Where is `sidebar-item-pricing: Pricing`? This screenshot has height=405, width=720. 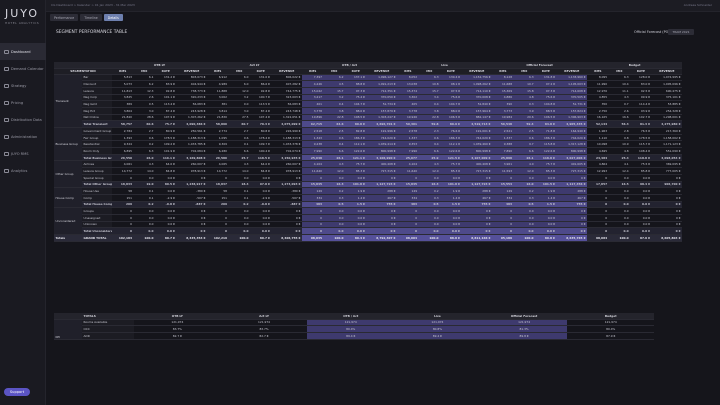
sidebar-item-pricing: Pricing is located at coordinates (23, 102).